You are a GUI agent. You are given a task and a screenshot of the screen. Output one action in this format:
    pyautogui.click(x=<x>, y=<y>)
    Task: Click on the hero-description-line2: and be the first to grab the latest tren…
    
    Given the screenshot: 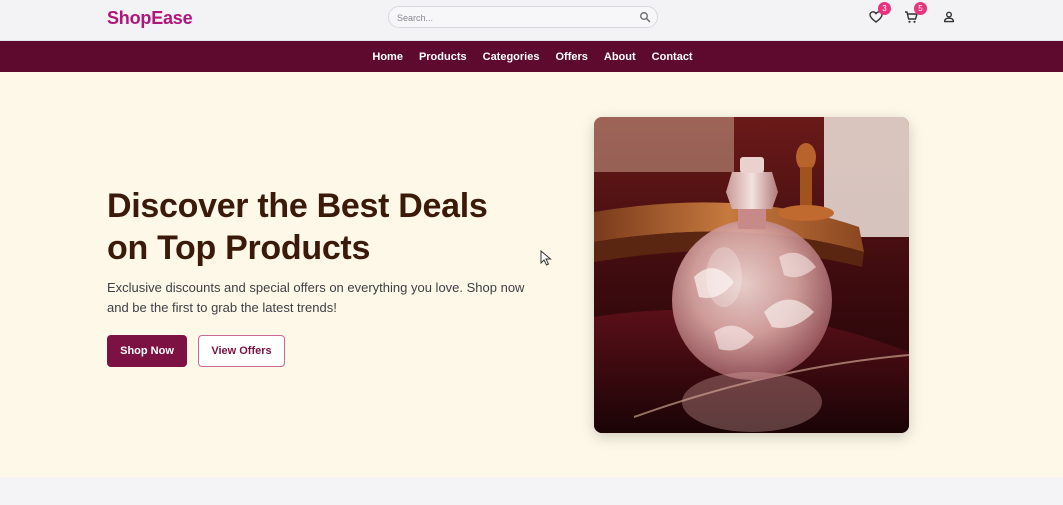 What is the action you would take?
    pyautogui.click(x=222, y=307)
    